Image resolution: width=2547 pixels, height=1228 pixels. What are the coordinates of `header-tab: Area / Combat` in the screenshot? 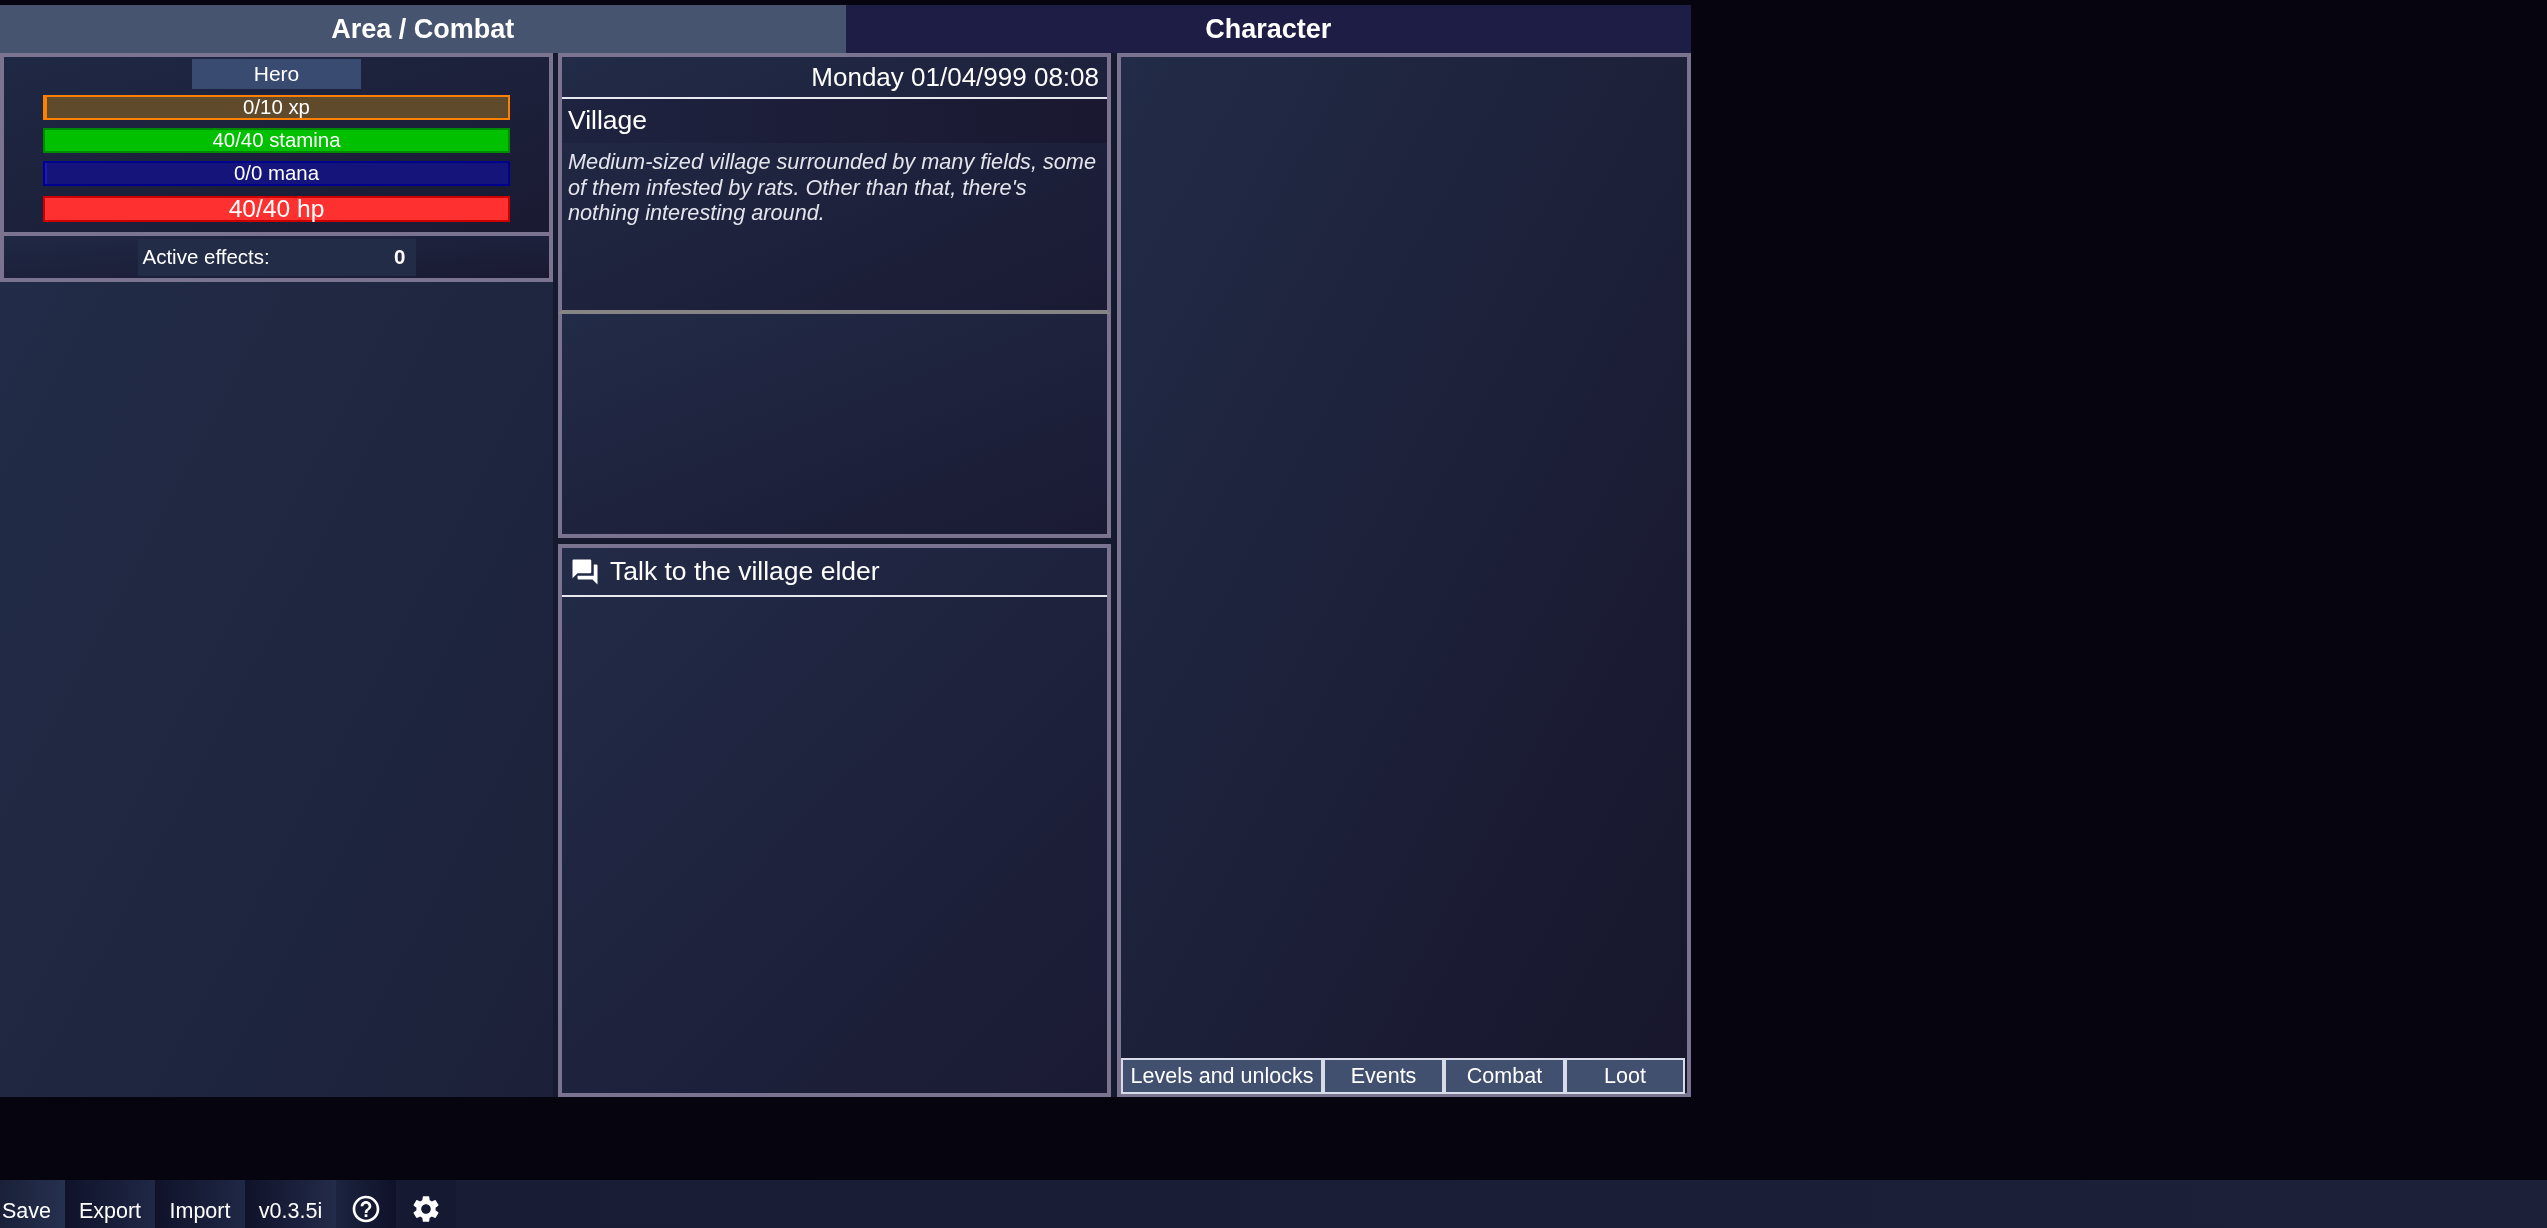 It's located at (423, 29).